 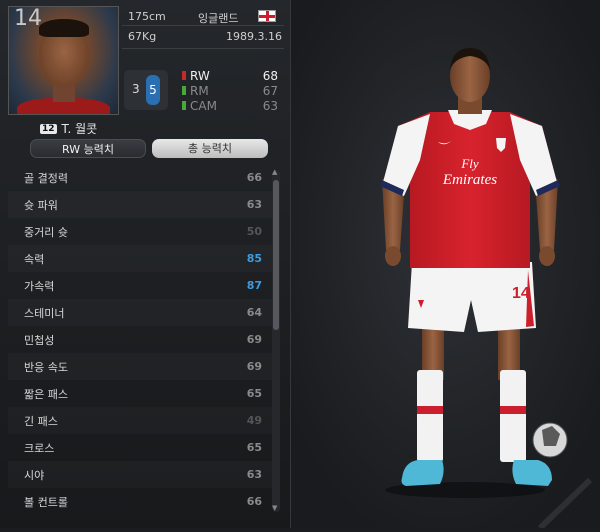 I want to click on position-name: CAM, so click(x=203, y=105).